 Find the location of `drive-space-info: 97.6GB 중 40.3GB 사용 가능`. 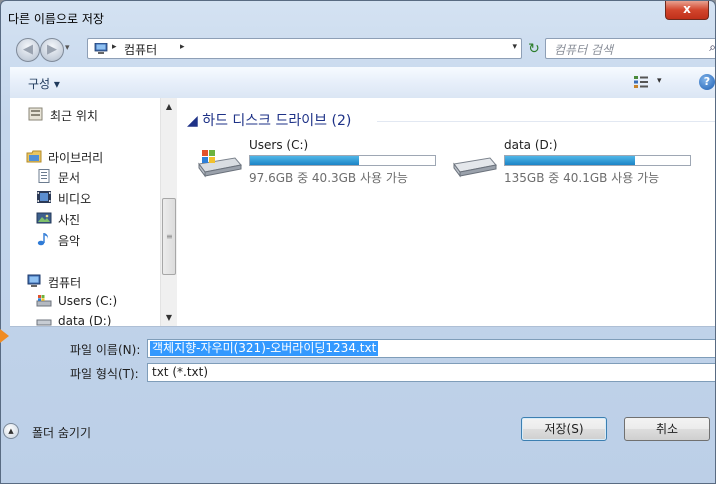

drive-space-info: 97.6GB 중 40.3GB 사용 가능 is located at coordinates (328, 178).